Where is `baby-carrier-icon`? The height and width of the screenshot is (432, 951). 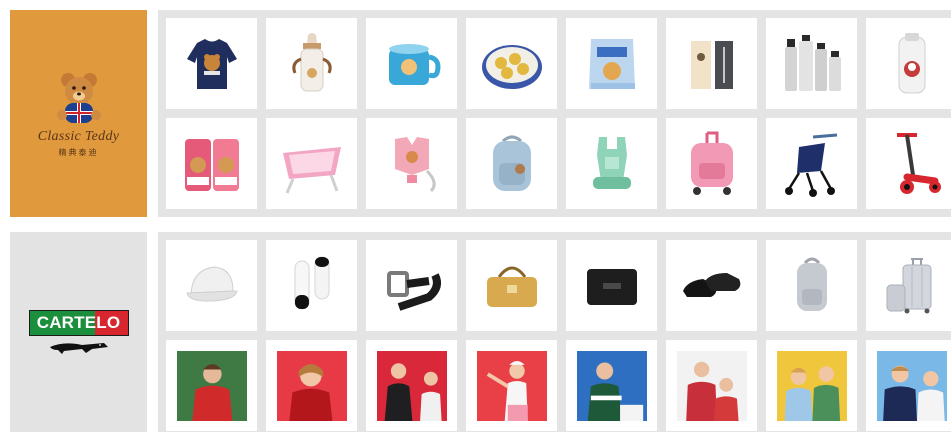 baby-carrier-icon is located at coordinates (611, 162).